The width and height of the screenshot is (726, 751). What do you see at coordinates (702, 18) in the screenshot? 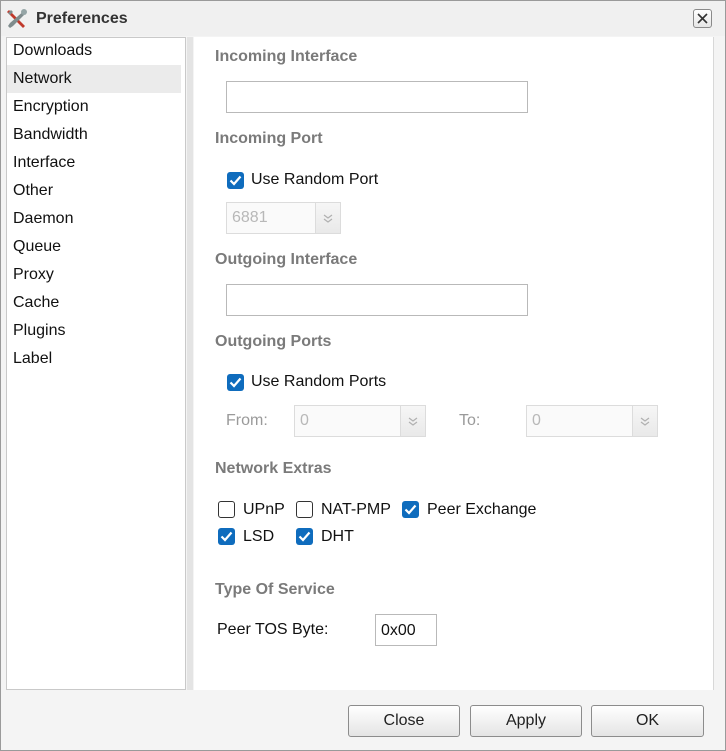
I see `close-icon` at bounding box center [702, 18].